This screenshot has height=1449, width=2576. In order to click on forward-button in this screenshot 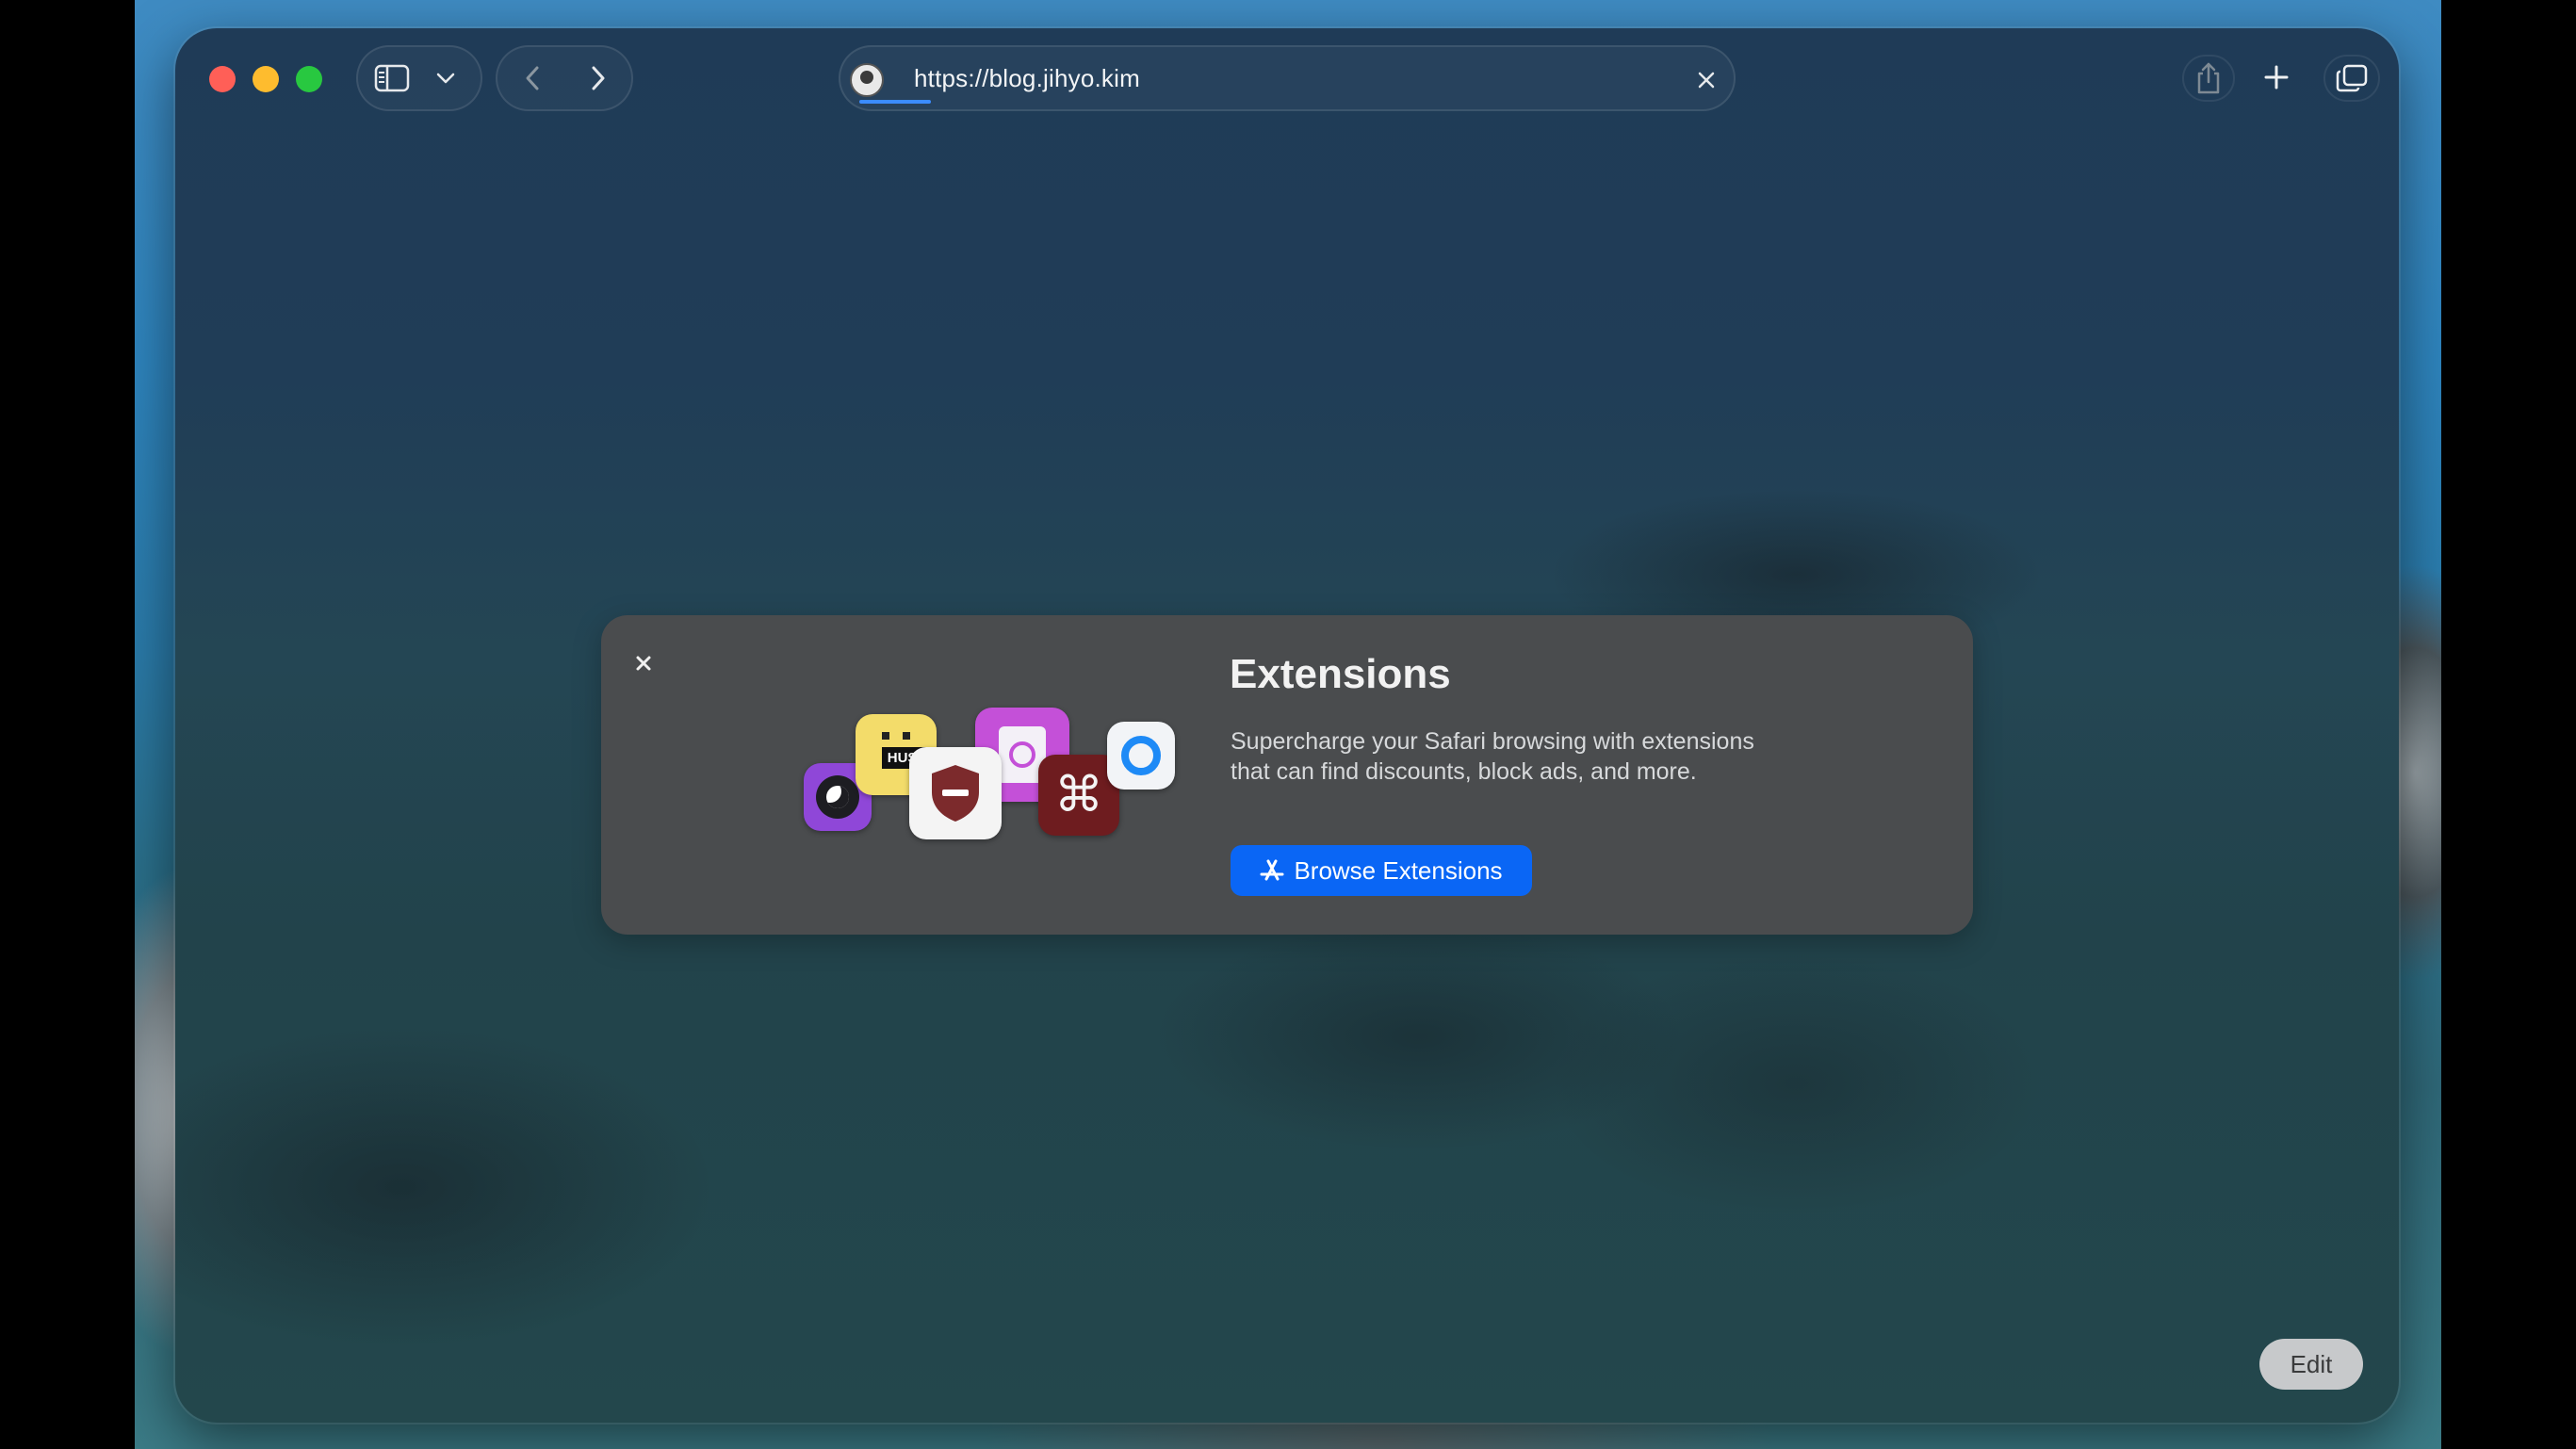, I will do `click(598, 78)`.